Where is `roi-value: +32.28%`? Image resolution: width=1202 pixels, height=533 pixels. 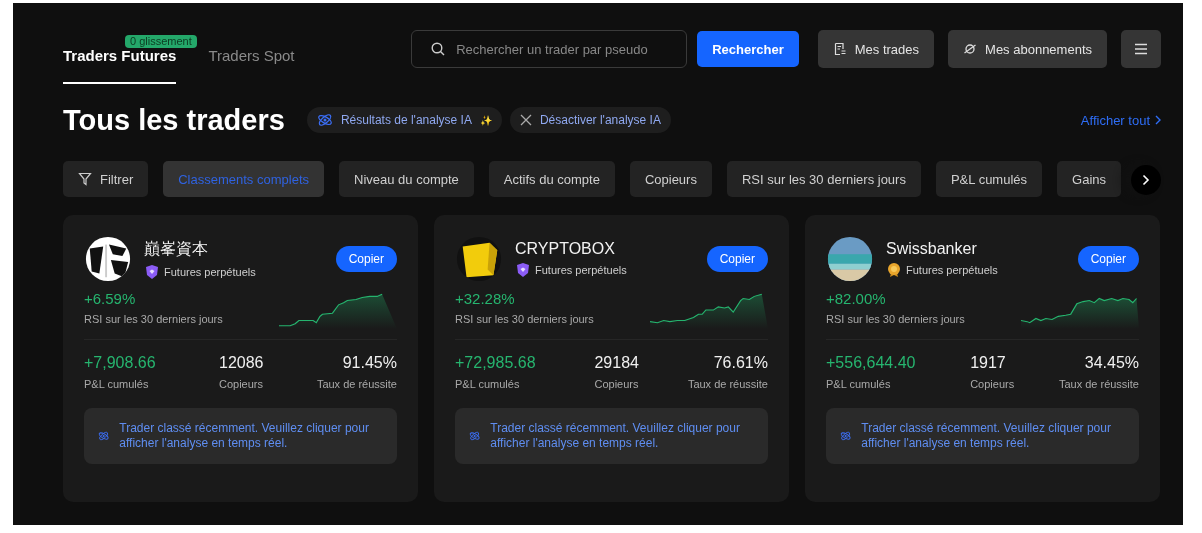
roi-value: +32.28% is located at coordinates (485, 298).